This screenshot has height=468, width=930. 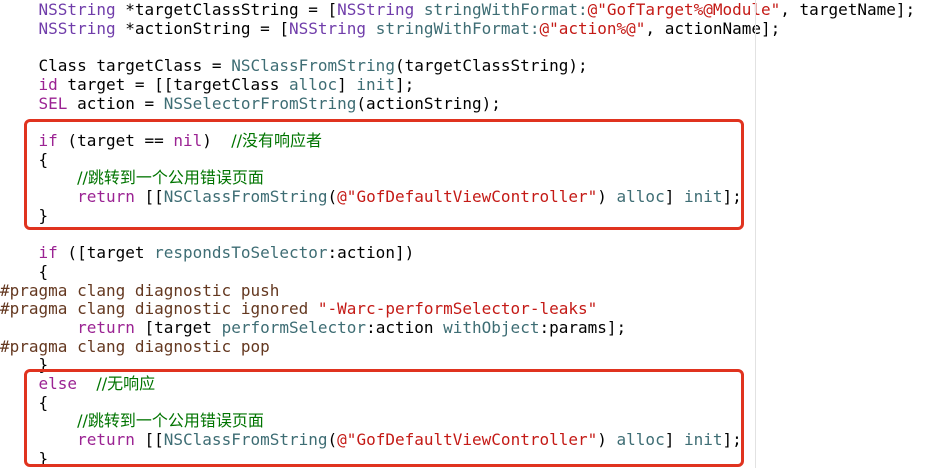 What do you see at coordinates (332, 440) in the screenshot?
I see `code-token-plain: (` at bounding box center [332, 440].